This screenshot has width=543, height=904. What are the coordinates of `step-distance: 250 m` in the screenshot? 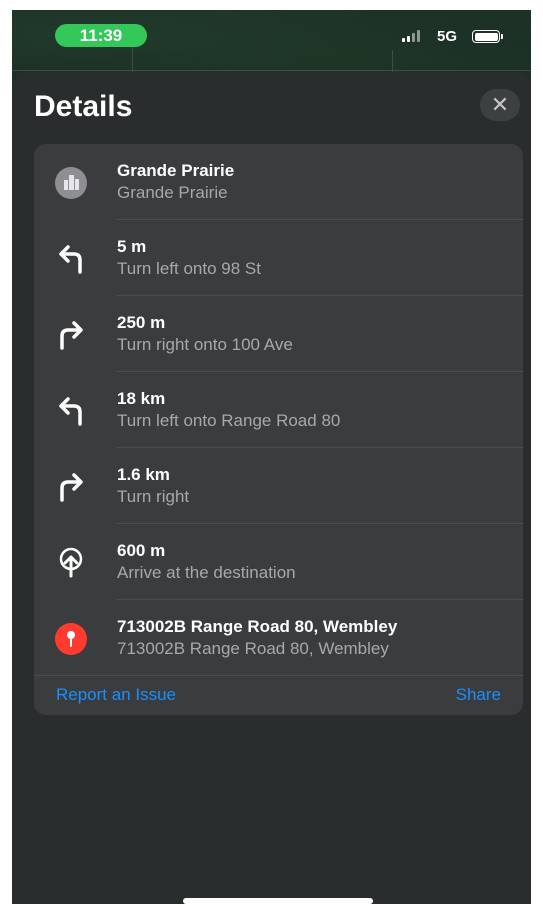 It's located at (141, 322).